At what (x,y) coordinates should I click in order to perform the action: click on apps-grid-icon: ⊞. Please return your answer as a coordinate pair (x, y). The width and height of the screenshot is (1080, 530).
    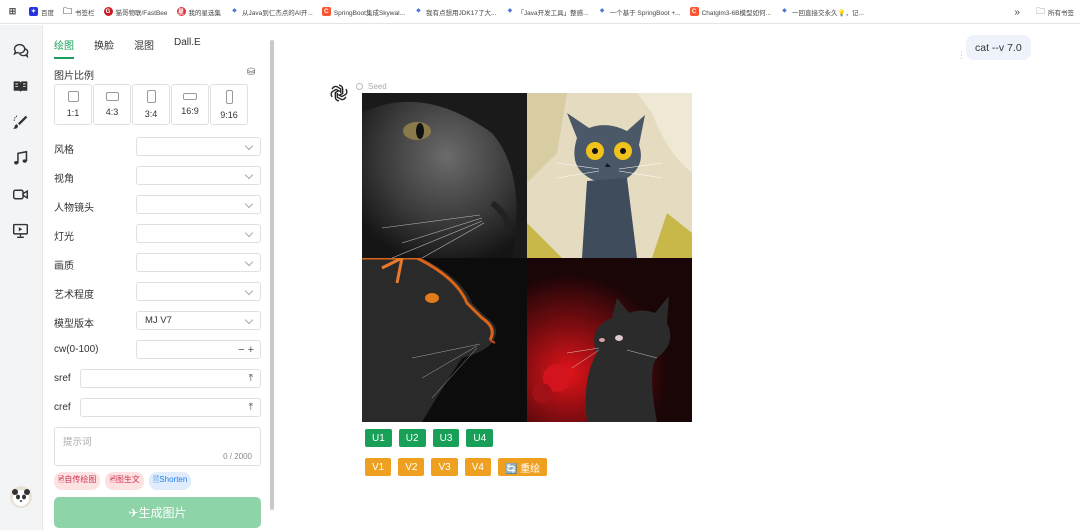
    Looking at the image, I should click on (12, 11).